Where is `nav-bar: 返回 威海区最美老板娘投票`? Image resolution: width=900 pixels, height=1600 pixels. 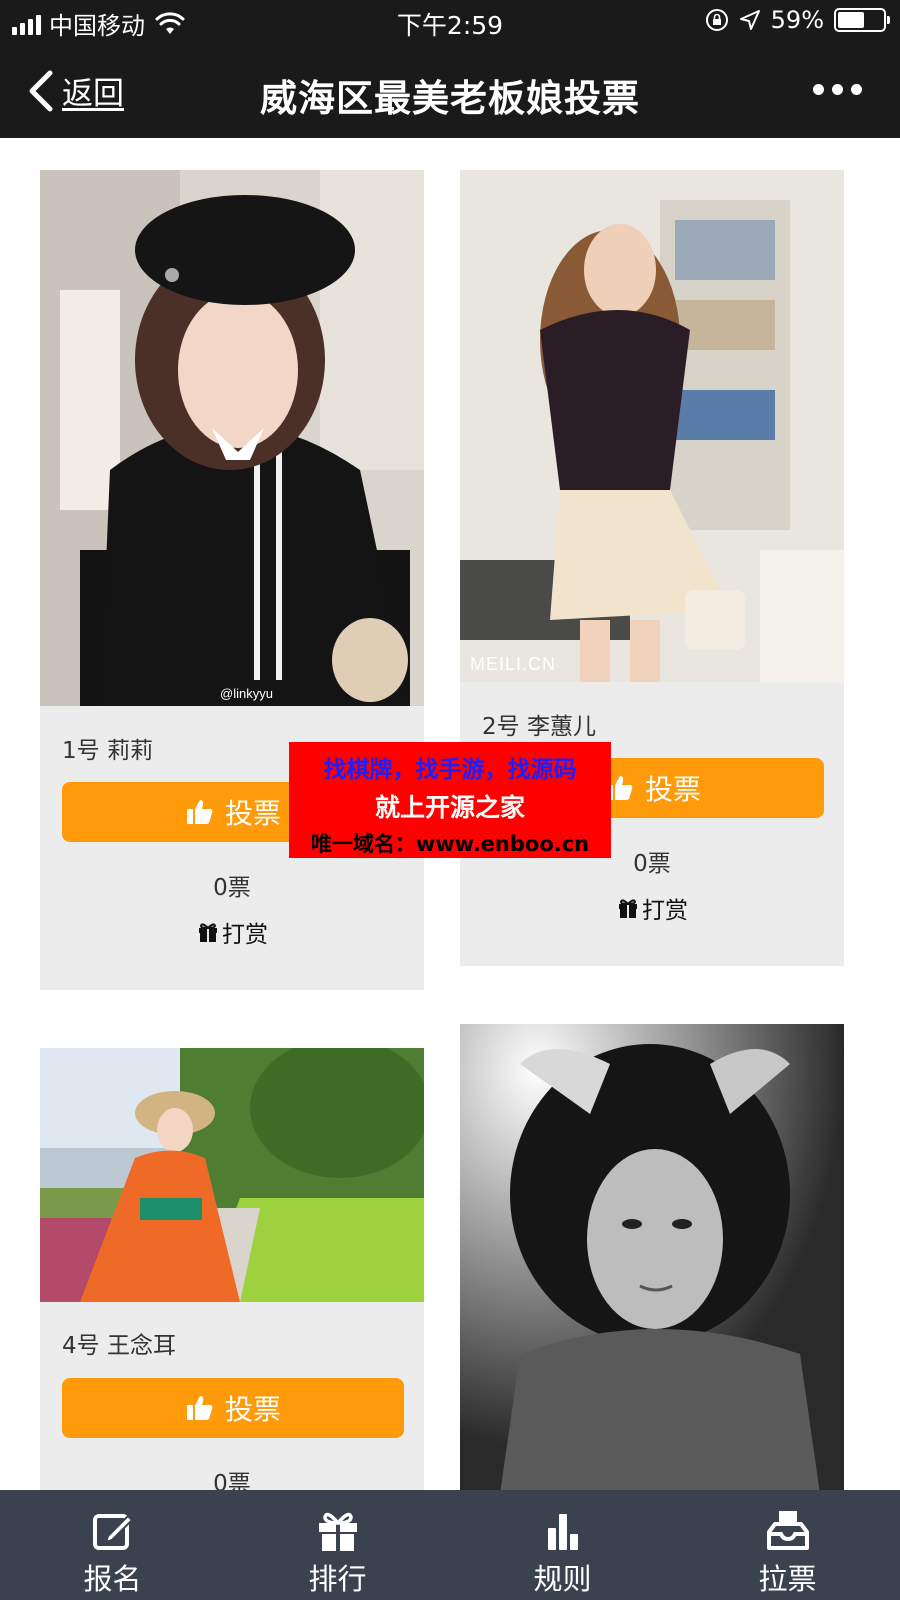 nav-bar: 返回 威海区最美老板娘投票 is located at coordinates (450, 91).